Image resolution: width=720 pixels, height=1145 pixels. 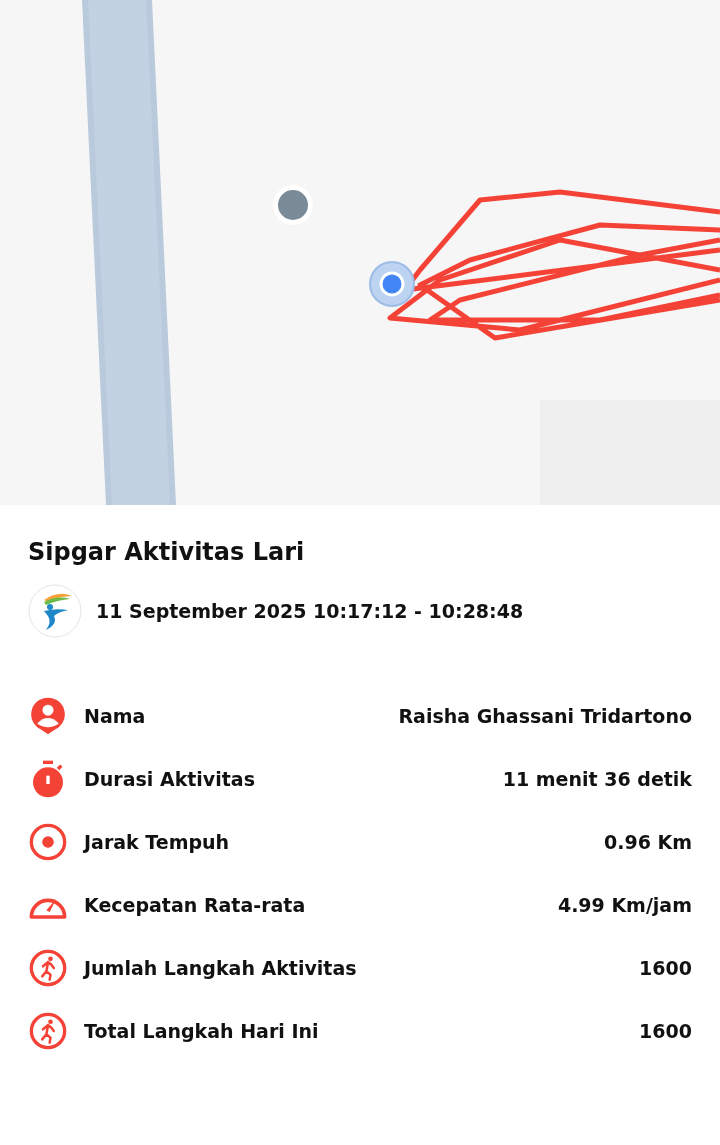 I want to click on stat-label: Jumlah Langkah Aktivitas, so click(x=221, y=967).